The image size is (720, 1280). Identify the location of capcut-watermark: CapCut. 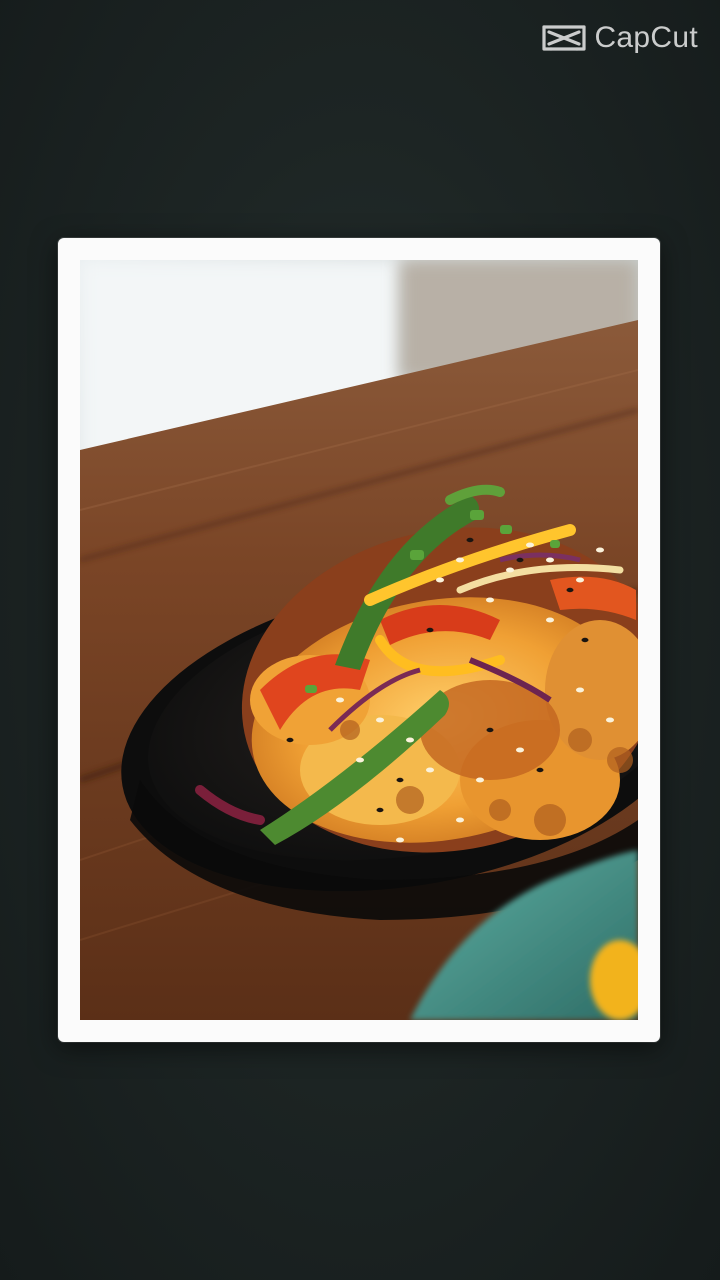
(619, 38).